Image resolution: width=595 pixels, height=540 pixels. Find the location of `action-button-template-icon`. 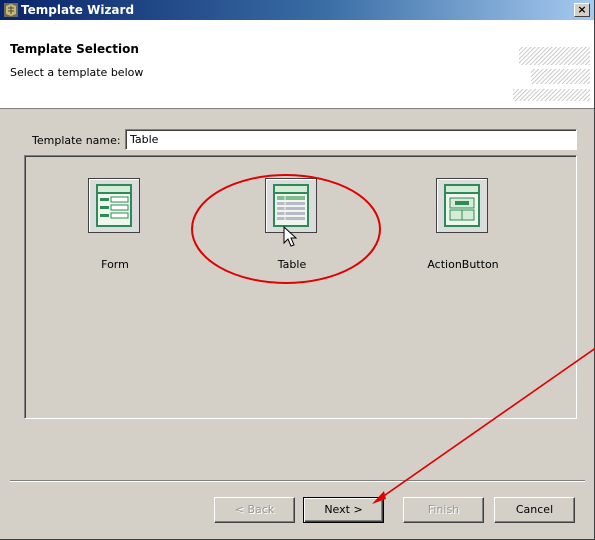

action-button-template-icon is located at coordinates (462, 205).